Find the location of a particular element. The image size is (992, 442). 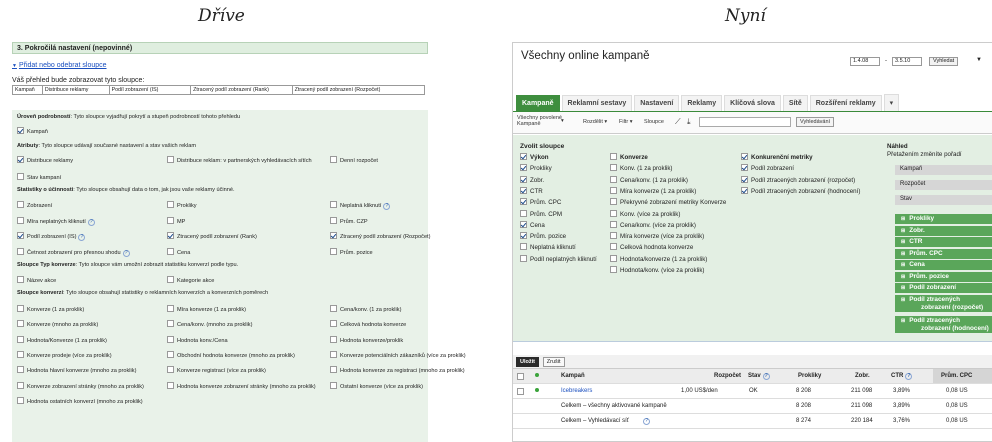

preview-fixed-column: Kampaň is located at coordinates (943, 170).